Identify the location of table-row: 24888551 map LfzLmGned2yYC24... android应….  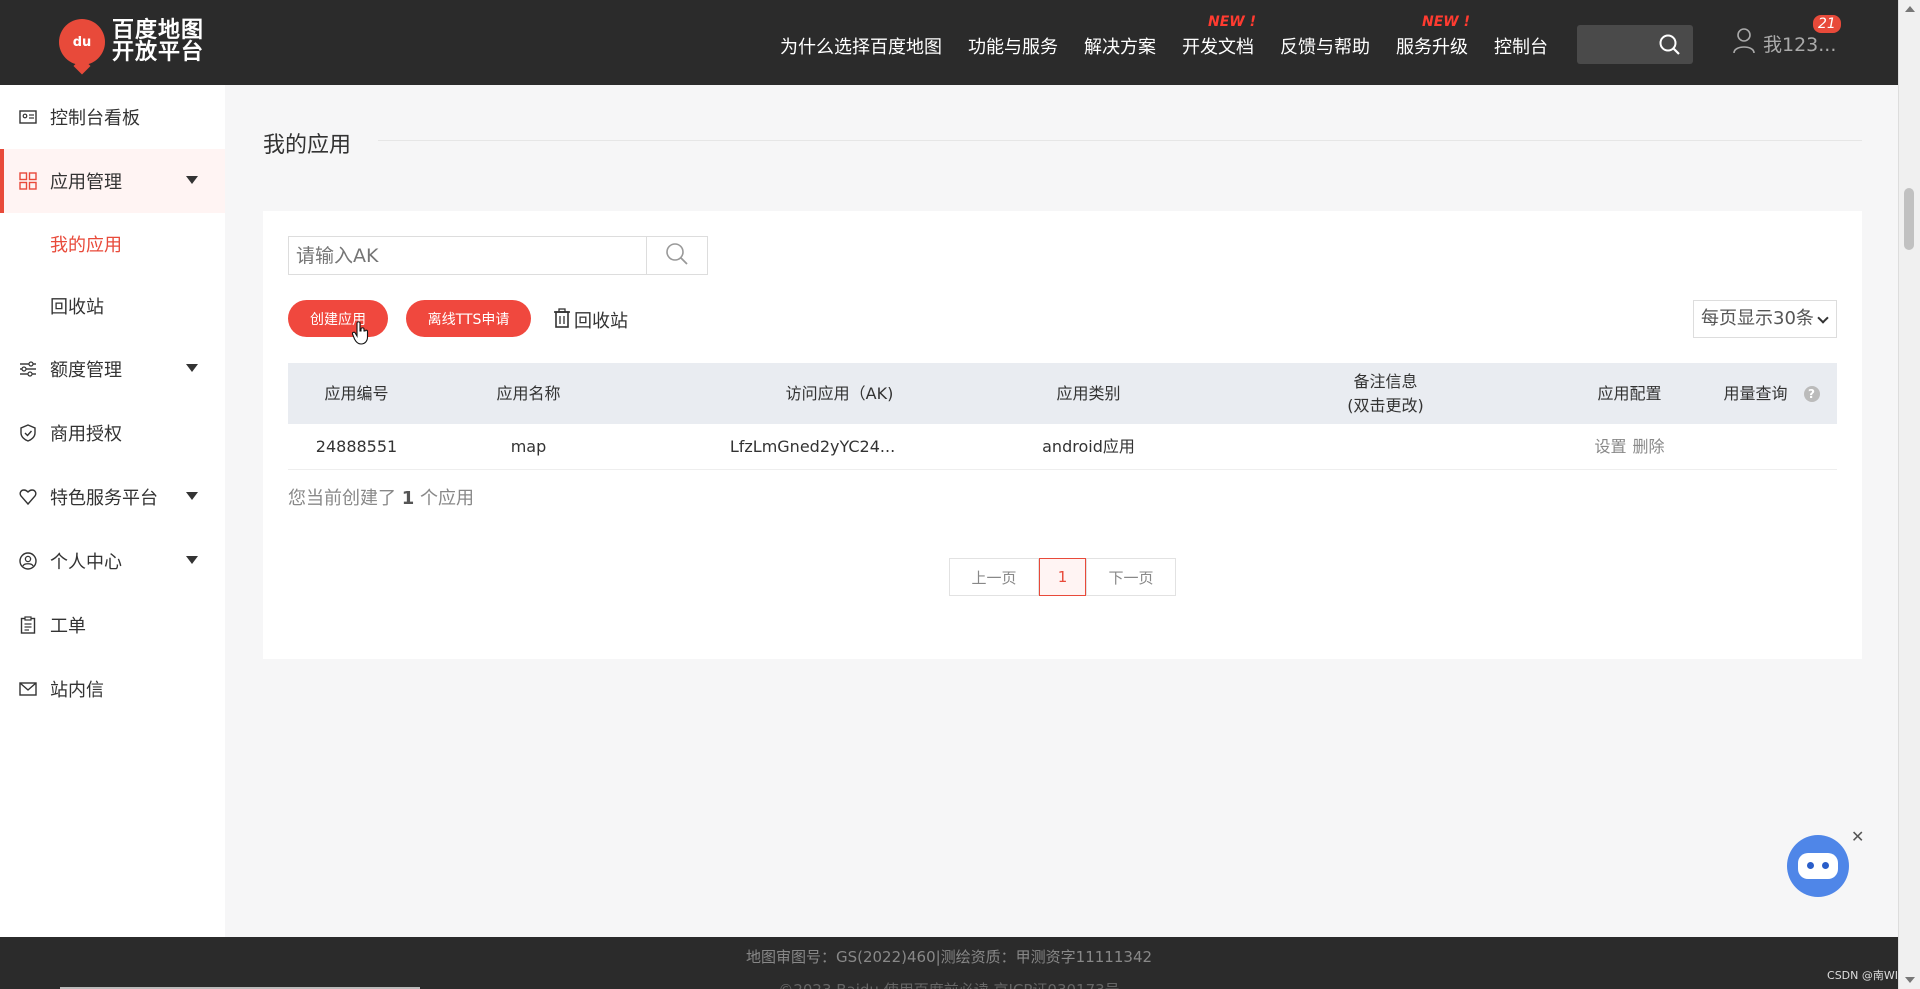
(1062, 447).